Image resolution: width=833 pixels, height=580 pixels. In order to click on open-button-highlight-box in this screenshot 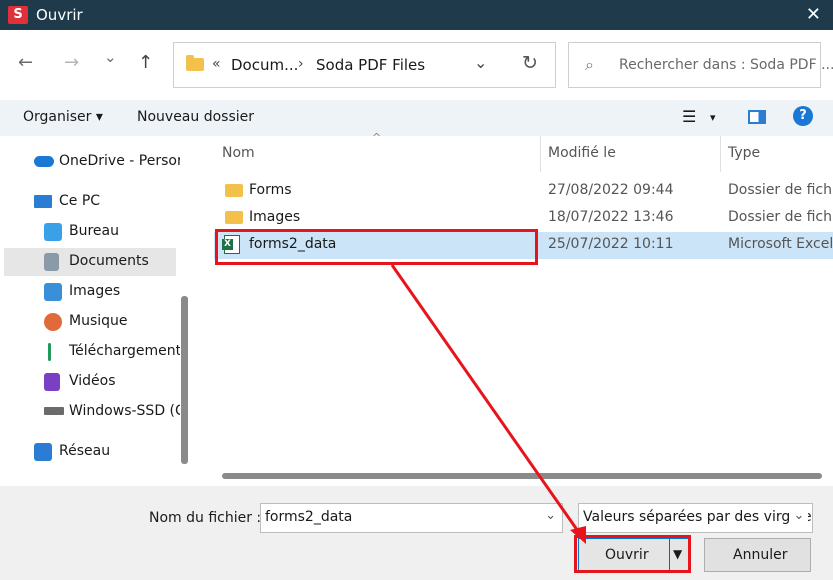, I will do `click(632, 554)`.